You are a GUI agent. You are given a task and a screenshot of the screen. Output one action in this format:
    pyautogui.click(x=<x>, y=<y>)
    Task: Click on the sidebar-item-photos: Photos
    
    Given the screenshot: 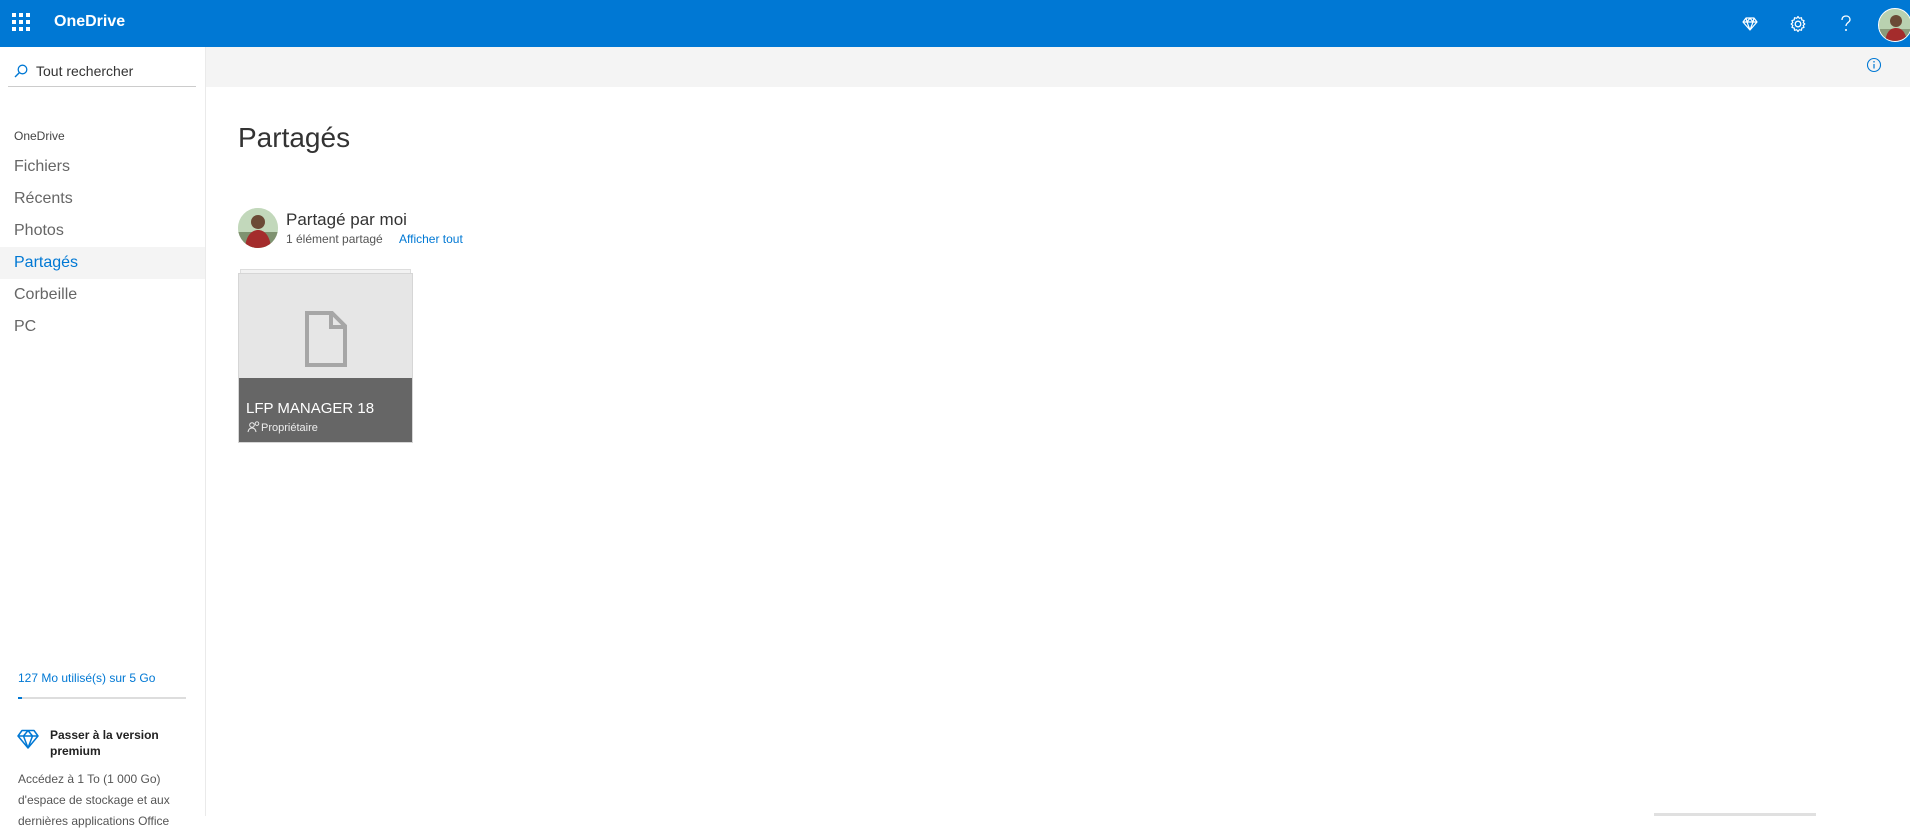 What is the action you would take?
    pyautogui.click(x=102, y=231)
    